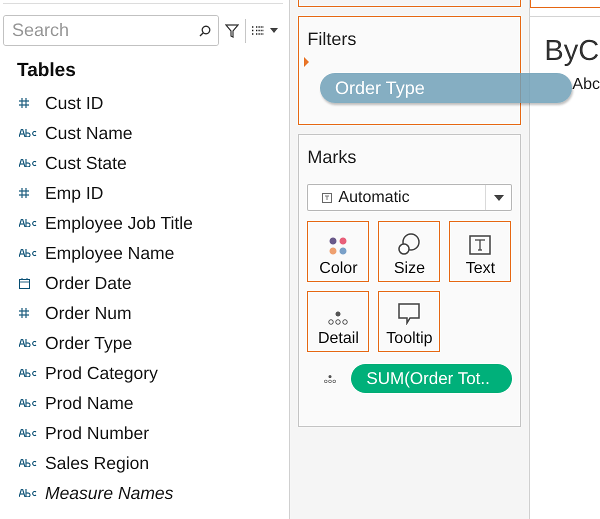 Image resolution: width=600 pixels, height=519 pixels. Describe the element at coordinates (101, 373) in the screenshot. I see `field-name: Prod Category` at that location.